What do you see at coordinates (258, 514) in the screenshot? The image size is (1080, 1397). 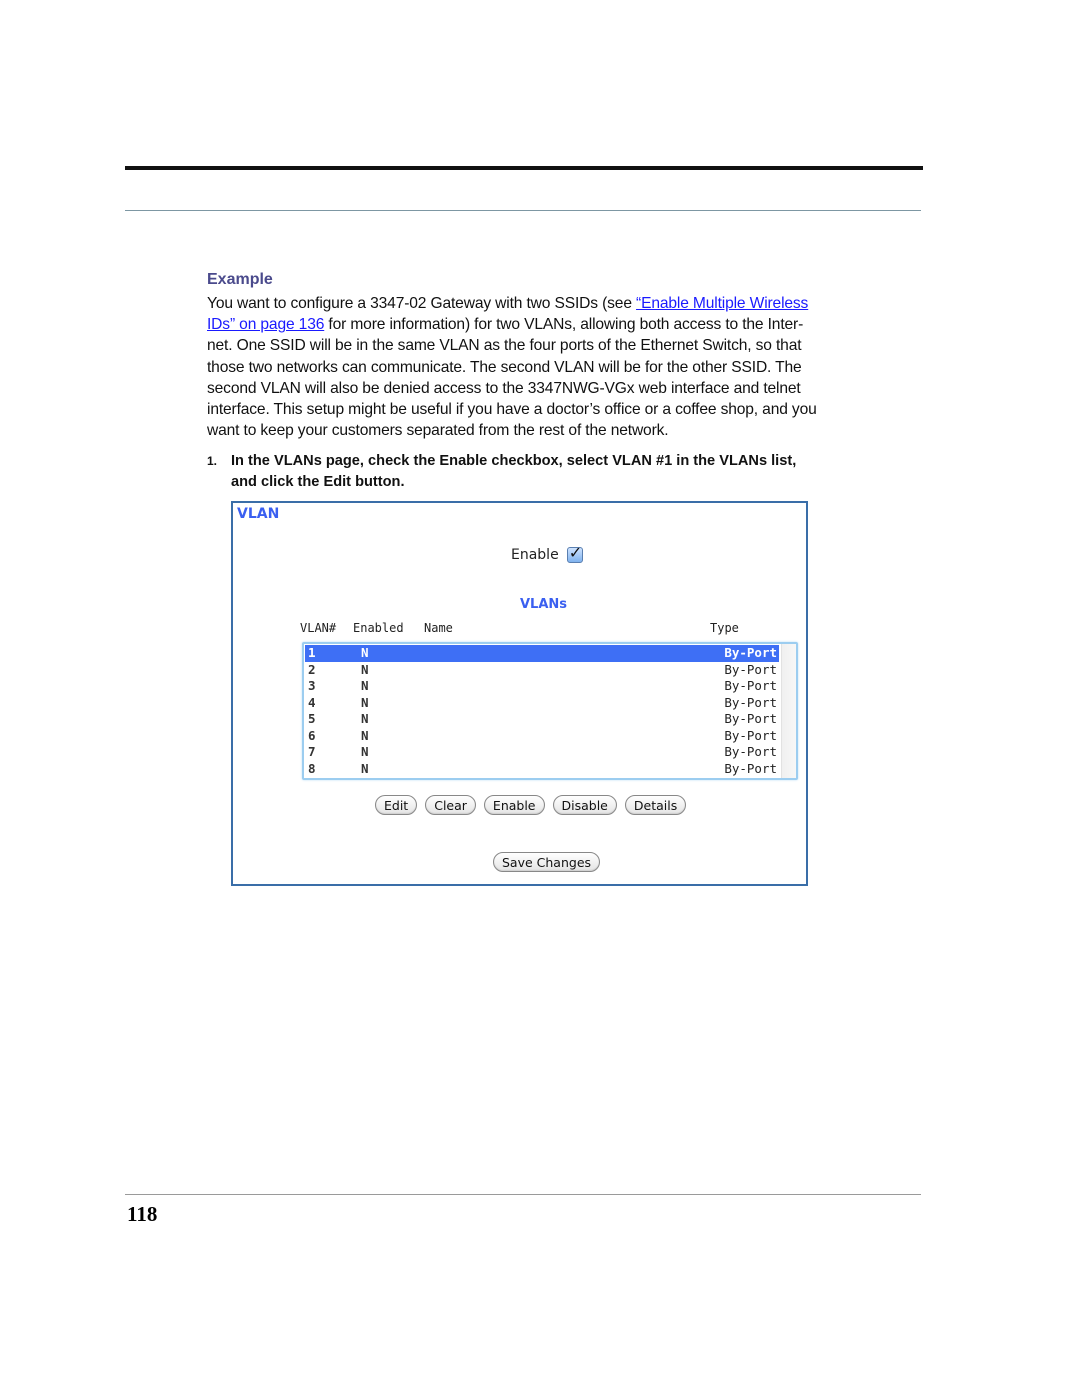 I see `panel-title: VLAN` at bounding box center [258, 514].